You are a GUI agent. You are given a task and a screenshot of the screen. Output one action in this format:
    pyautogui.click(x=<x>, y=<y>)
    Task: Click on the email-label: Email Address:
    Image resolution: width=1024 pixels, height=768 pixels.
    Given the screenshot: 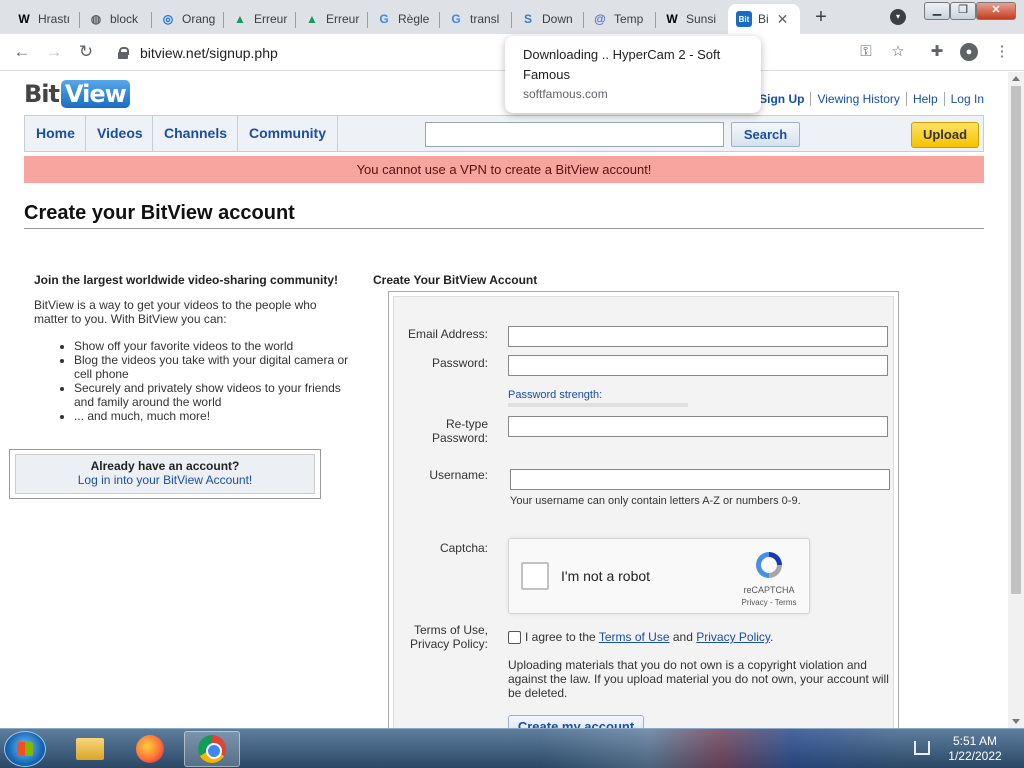 What is the action you would take?
    pyautogui.click(x=447, y=334)
    